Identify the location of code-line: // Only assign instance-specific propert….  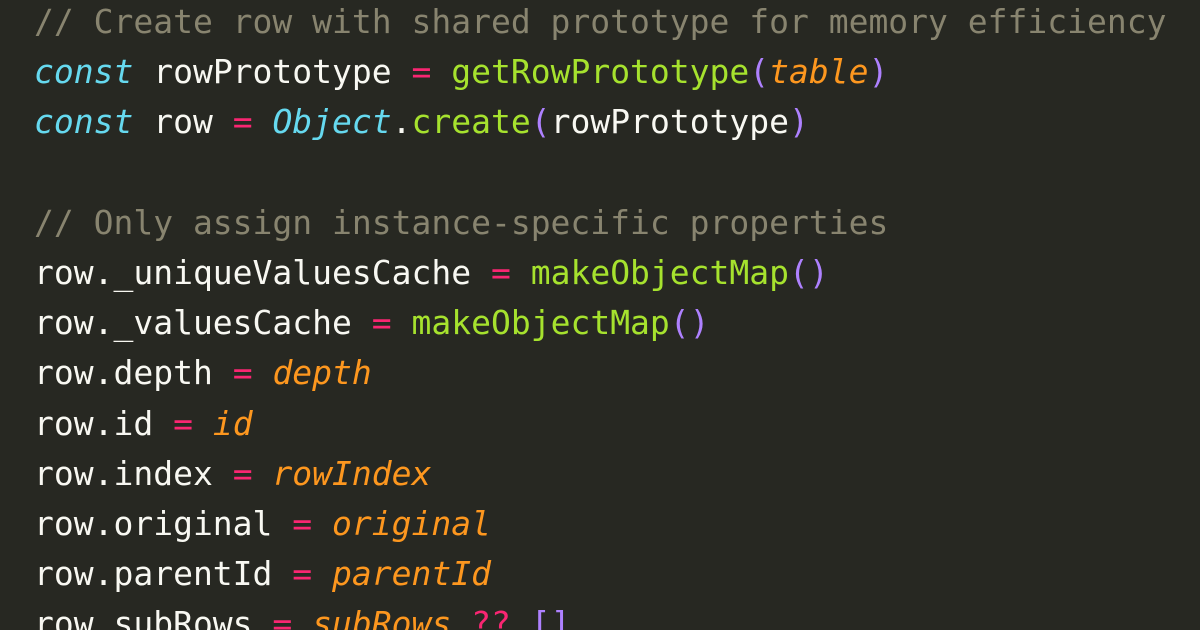
(461, 223).